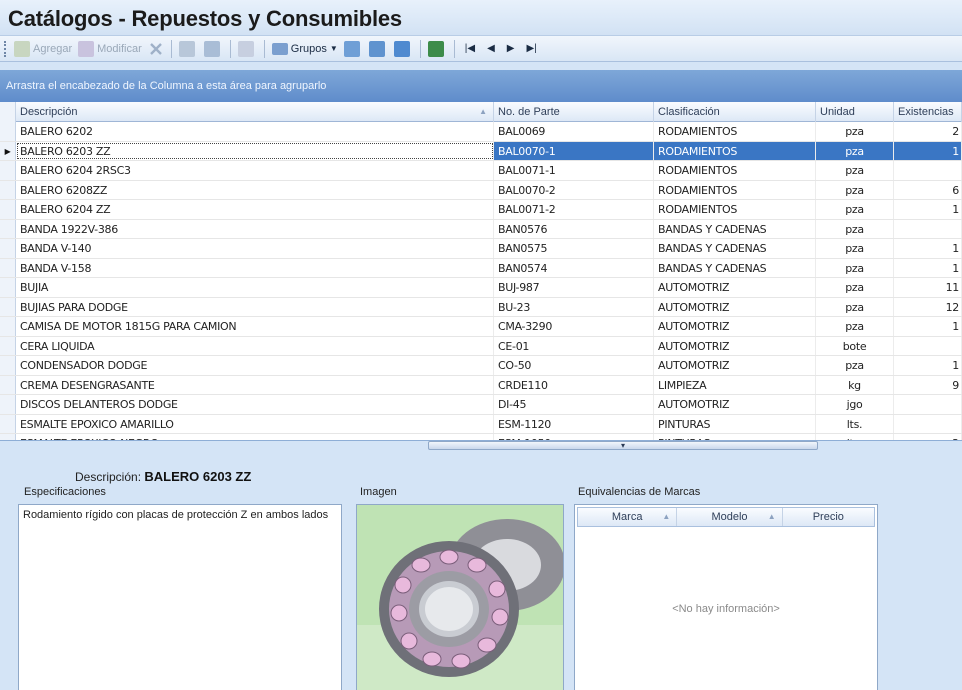  What do you see at coordinates (255, 384) in the screenshot?
I see `cell-descripcion: CREMA DESENGRASANTE` at bounding box center [255, 384].